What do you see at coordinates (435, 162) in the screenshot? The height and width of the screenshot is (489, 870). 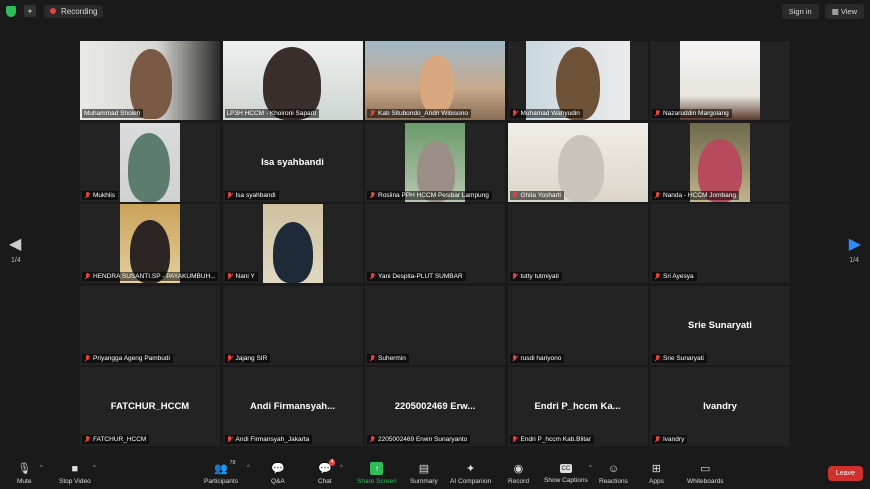 I see `participant-tile: Roslina PPH HCCM Pesibar Lampung` at bounding box center [435, 162].